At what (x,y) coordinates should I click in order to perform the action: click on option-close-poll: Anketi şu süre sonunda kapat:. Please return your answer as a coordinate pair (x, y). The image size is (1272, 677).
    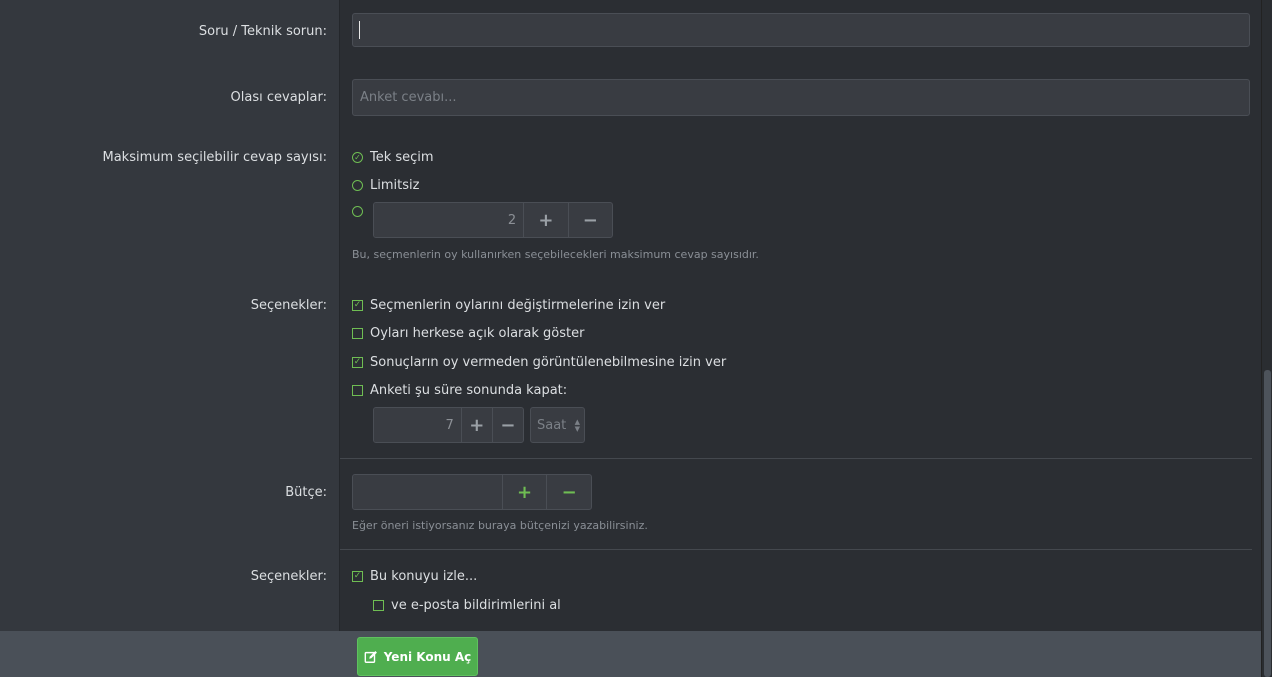
    Looking at the image, I should click on (459, 390).